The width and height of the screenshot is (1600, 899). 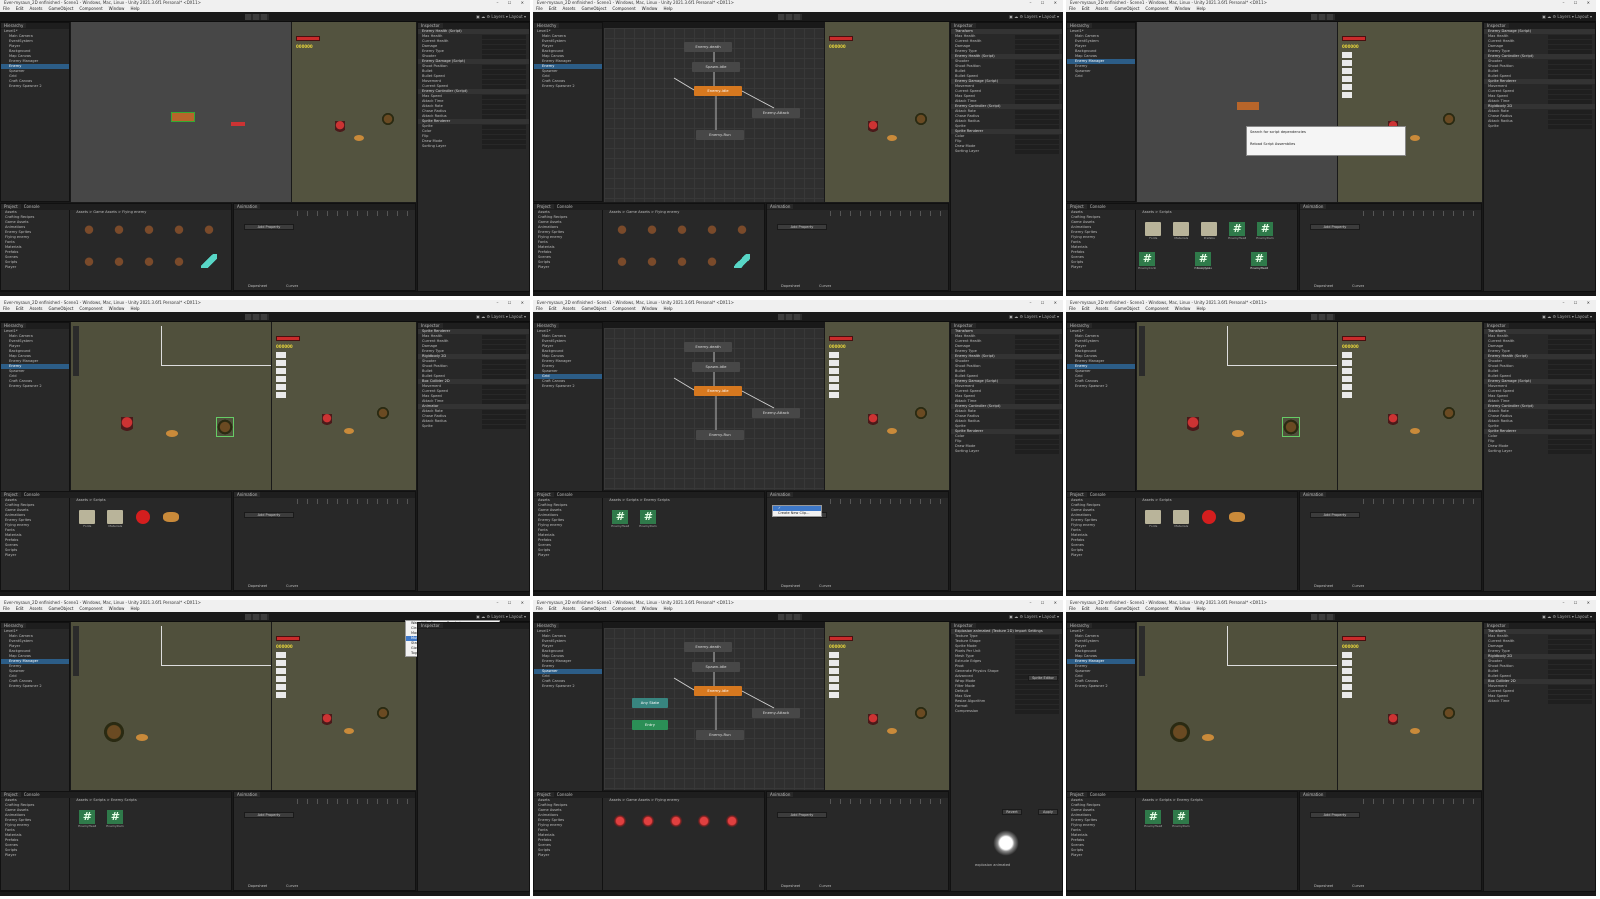 I want to click on step-button, so click(x=264, y=617).